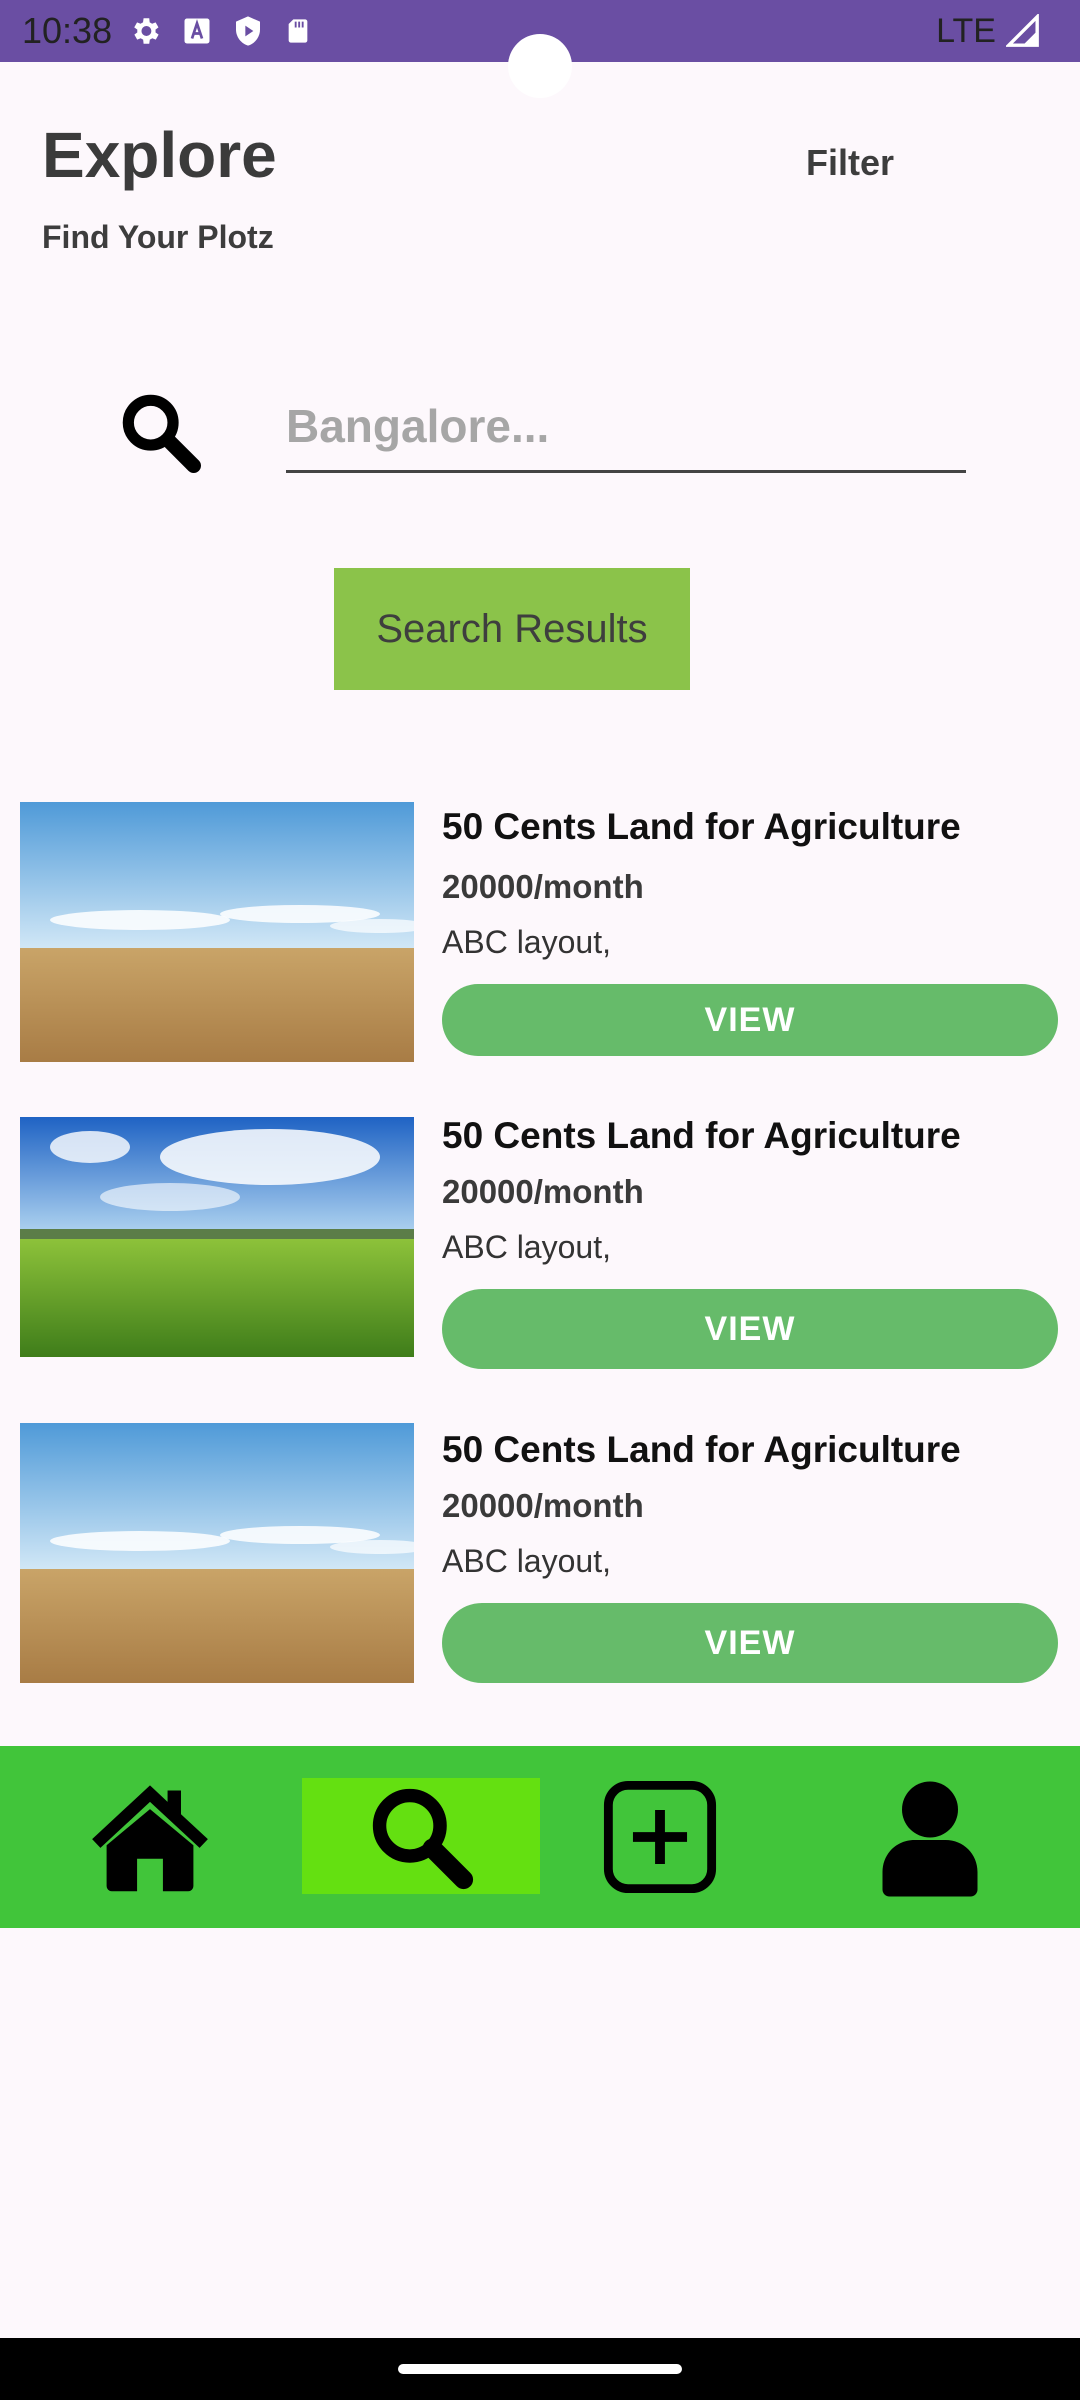  What do you see at coordinates (298, 31) in the screenshot?
I see `sd-card-icon` at bounding box center [298, 31].